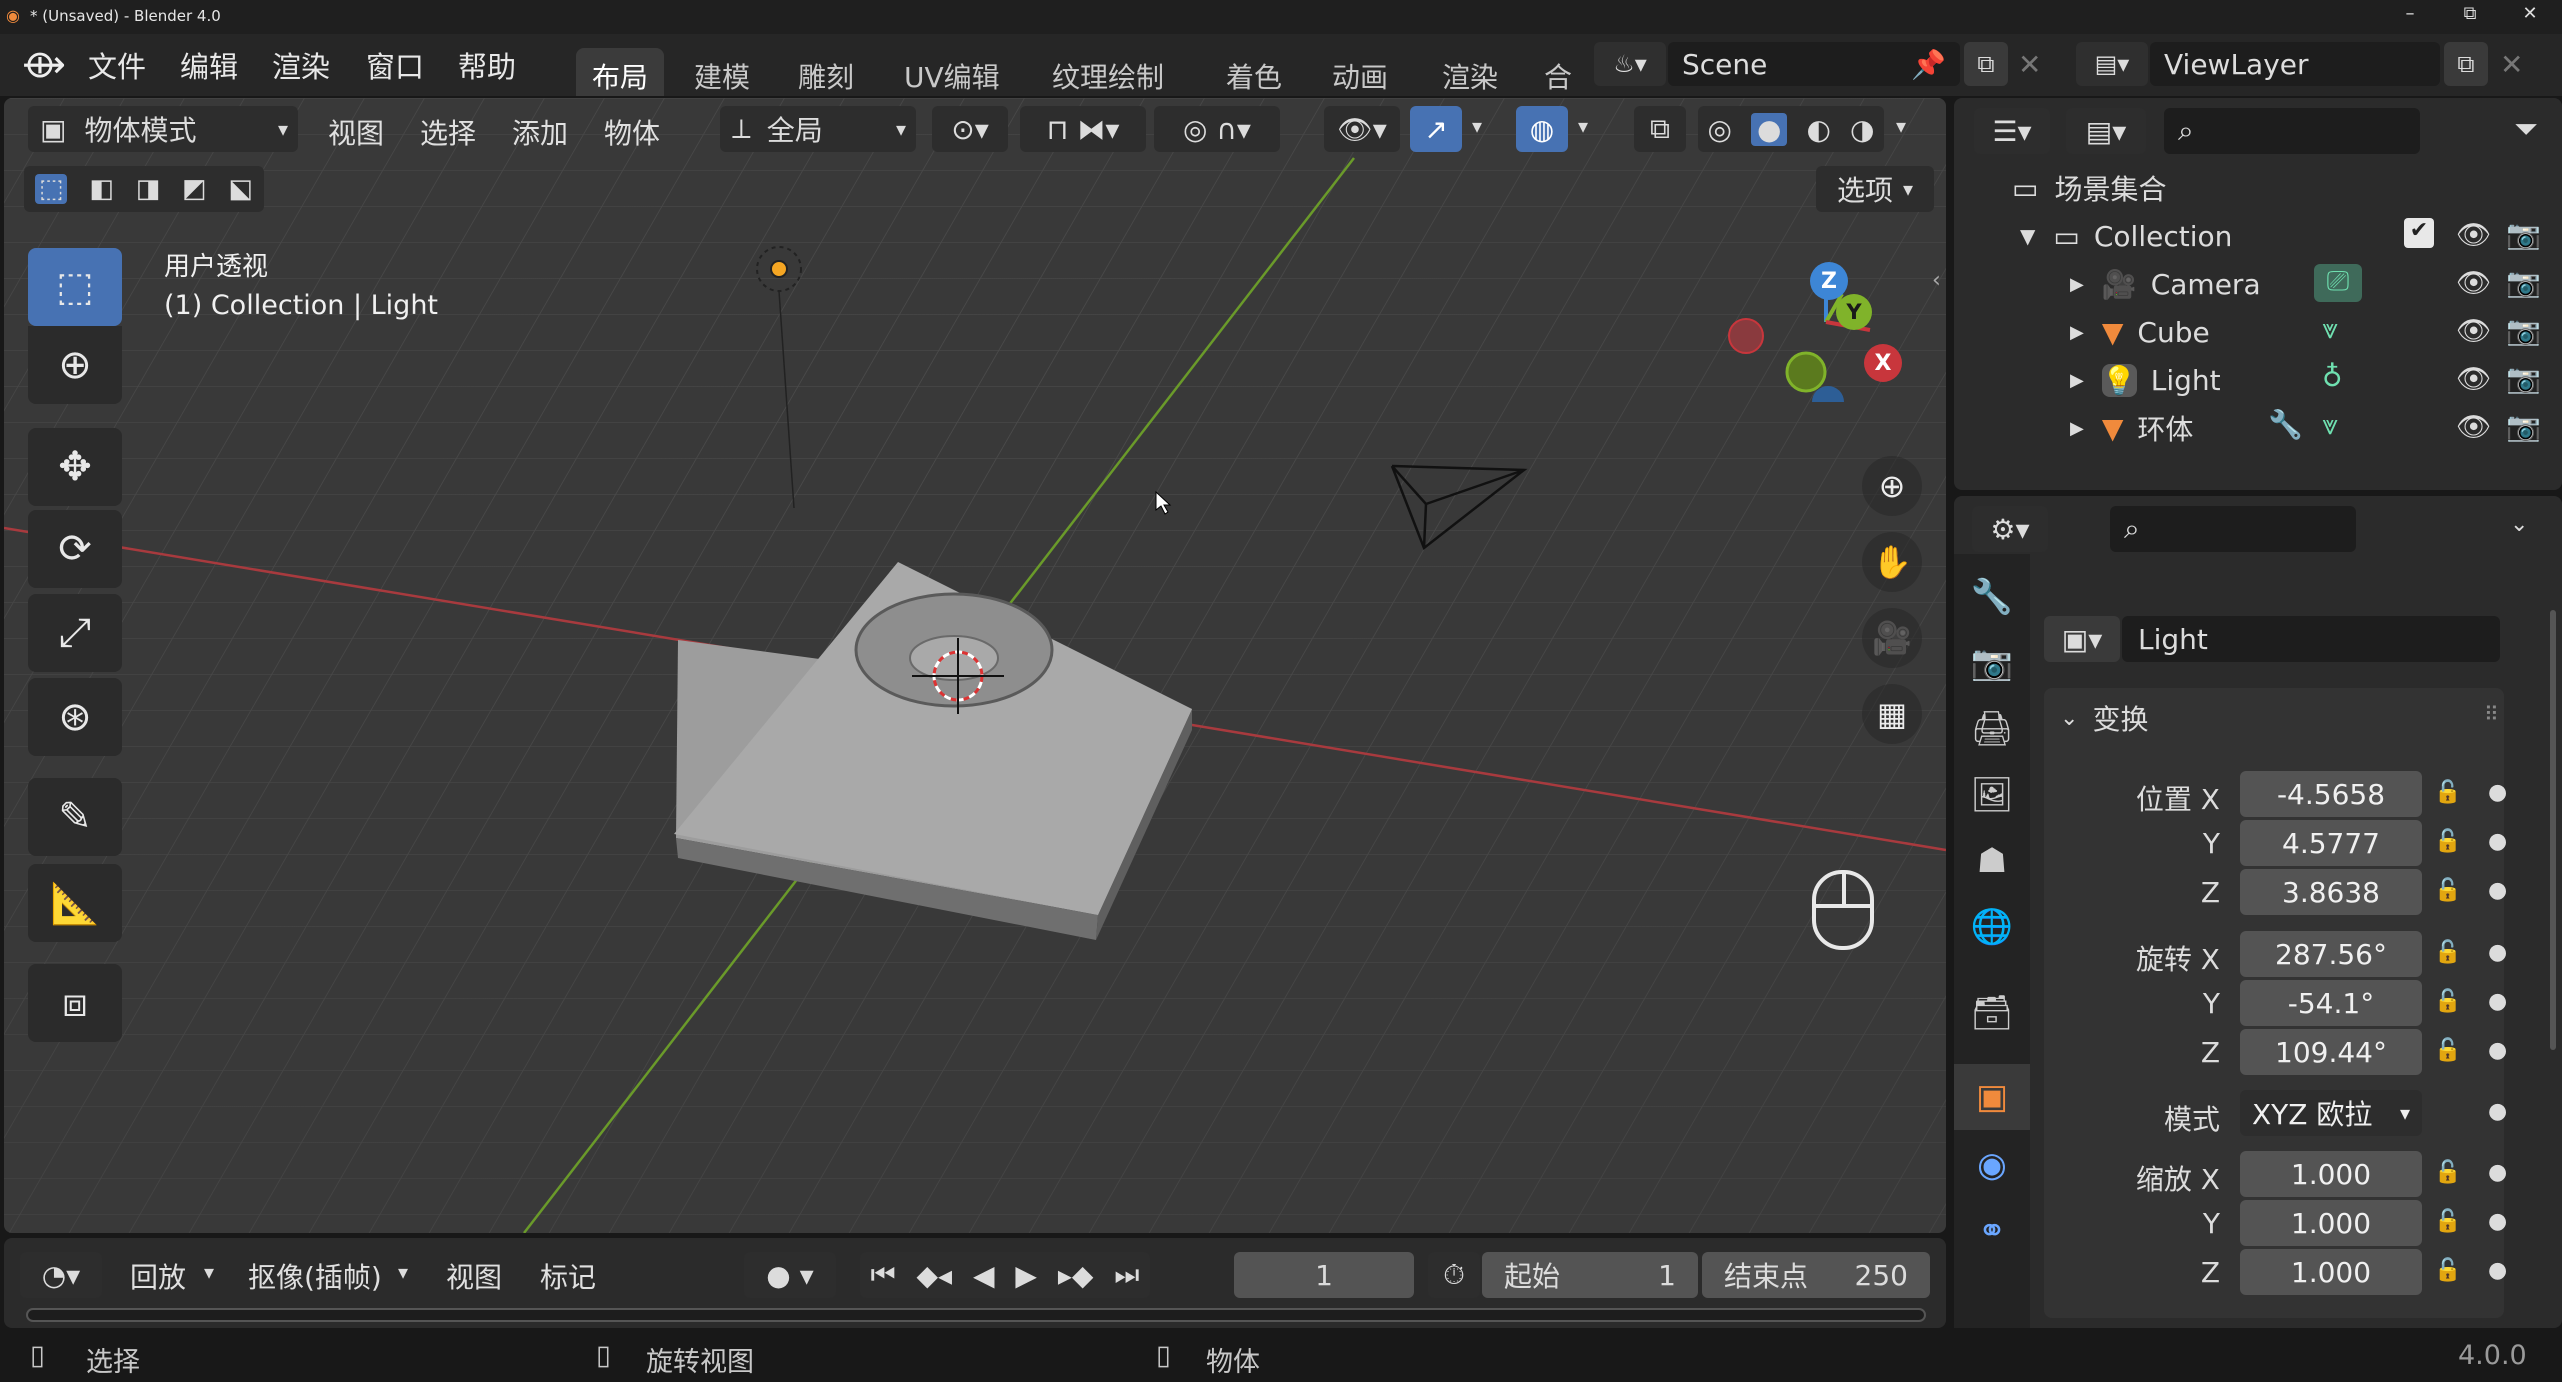 This screenshot has height=1382, width=2562. What do you see at coordinates (2082, 639) in the screenshot?
I see `object-type-dropdown: ▣▾` at bounding box center [2082, 639].